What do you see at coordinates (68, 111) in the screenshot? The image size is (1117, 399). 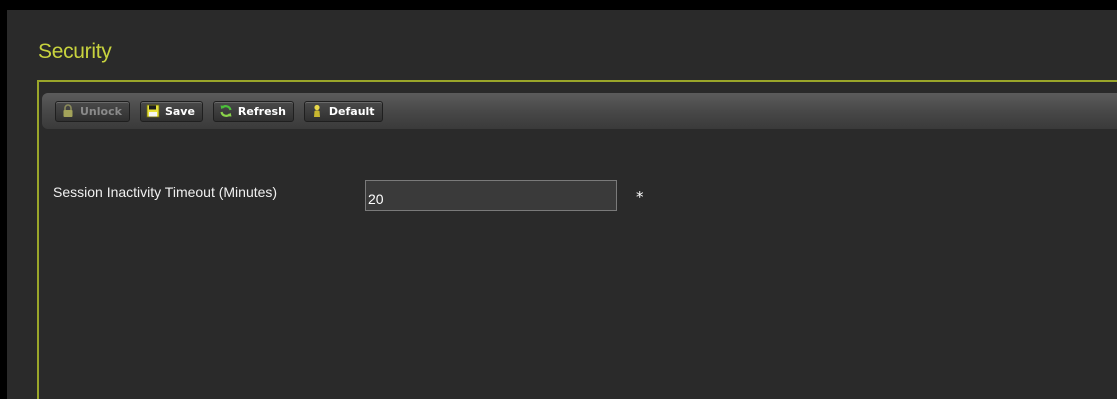 I see `lock-icon` at bounding box center [68, 111].